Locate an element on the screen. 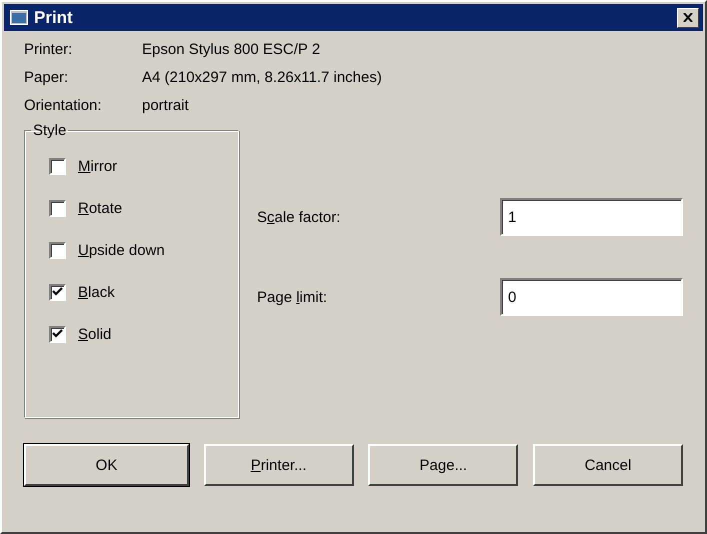  window-title: Print is located at coordinates (54, 18).